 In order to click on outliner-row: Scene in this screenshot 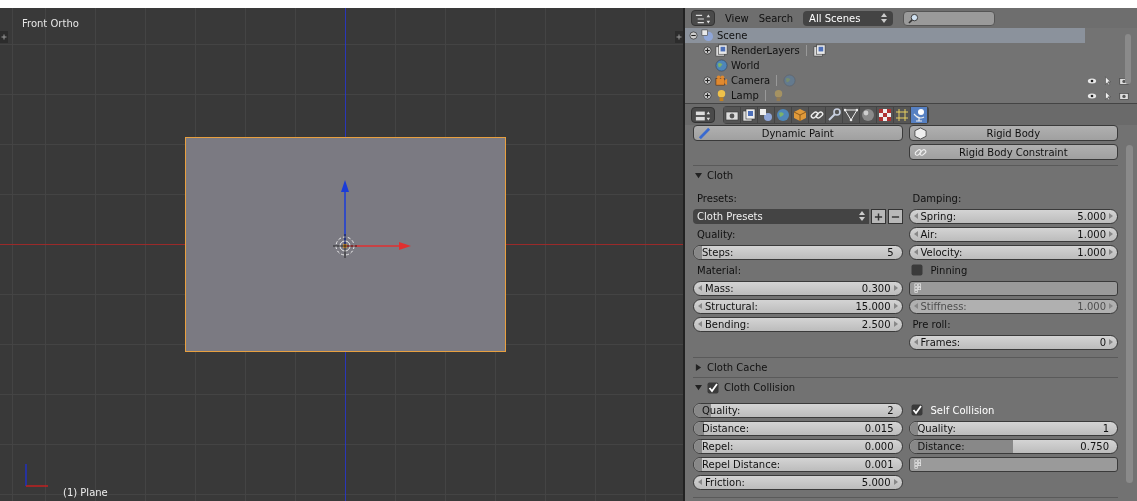, I will do `click(885, 35)`.